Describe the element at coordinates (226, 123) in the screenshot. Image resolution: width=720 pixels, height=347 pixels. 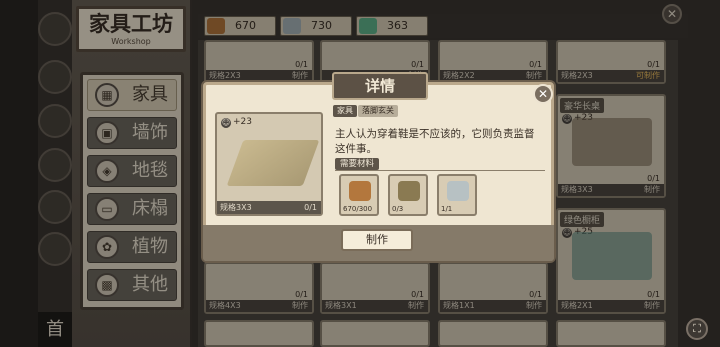
I see `comfort-icon: ☺` at that location.